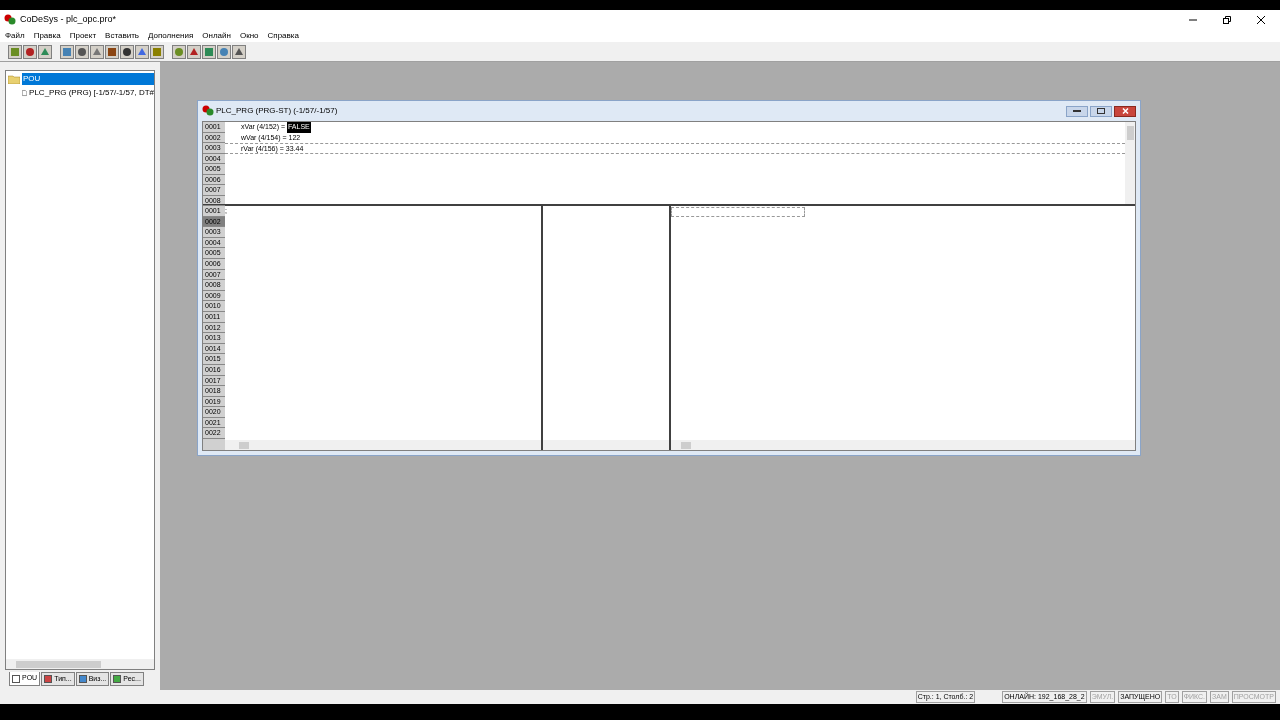 This screenshot has width=1280, height=720. Describe the element at coordinates (171, 36) in the screenshot. I see `menu-item: Дополнения` at that location.